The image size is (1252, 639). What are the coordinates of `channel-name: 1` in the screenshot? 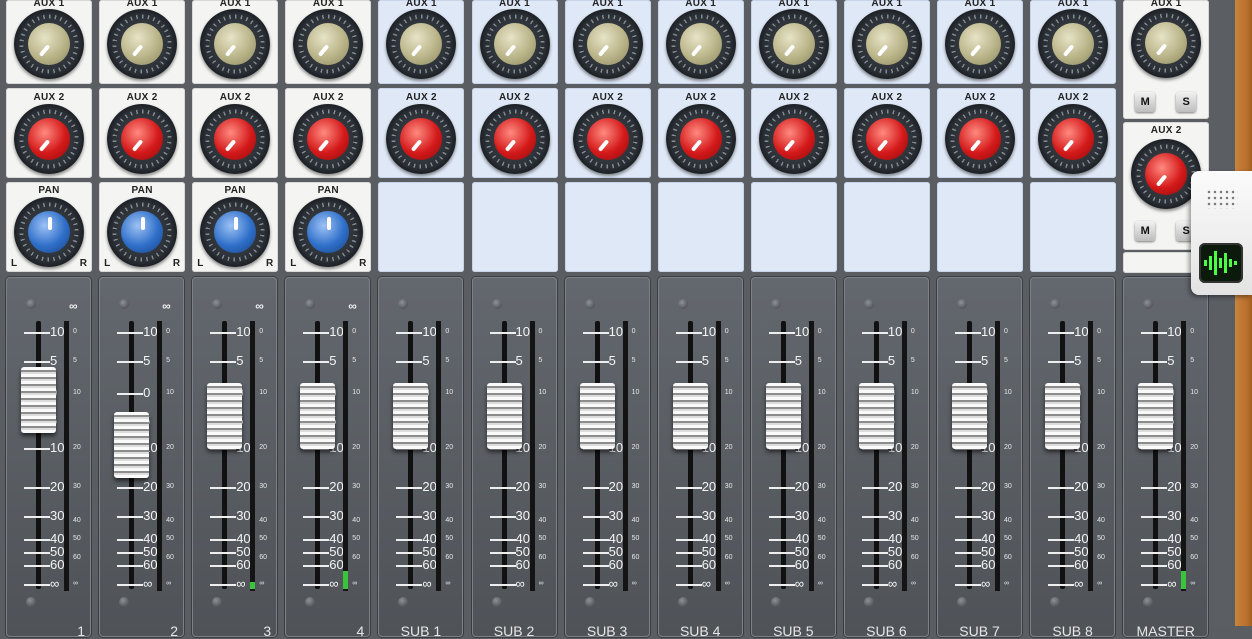 It's located at (81, 631).